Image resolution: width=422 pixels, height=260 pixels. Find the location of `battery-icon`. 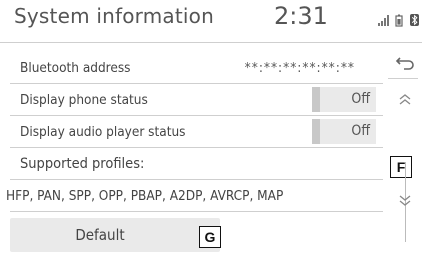

battery-icon is located at coordinates (399, 20).